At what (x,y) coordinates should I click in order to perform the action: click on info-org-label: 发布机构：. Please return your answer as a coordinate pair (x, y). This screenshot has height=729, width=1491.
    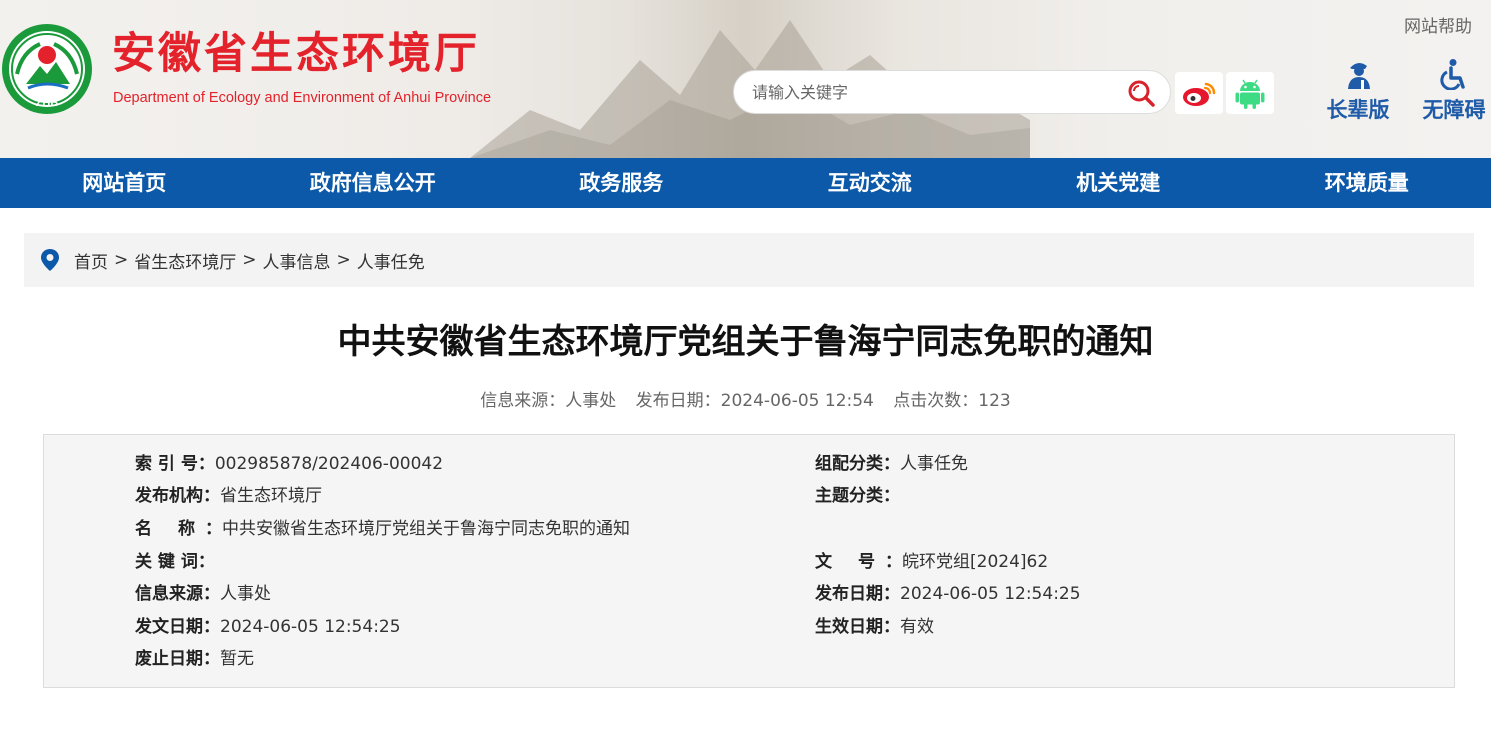
    Looking at the image, I should click on (177, 496).